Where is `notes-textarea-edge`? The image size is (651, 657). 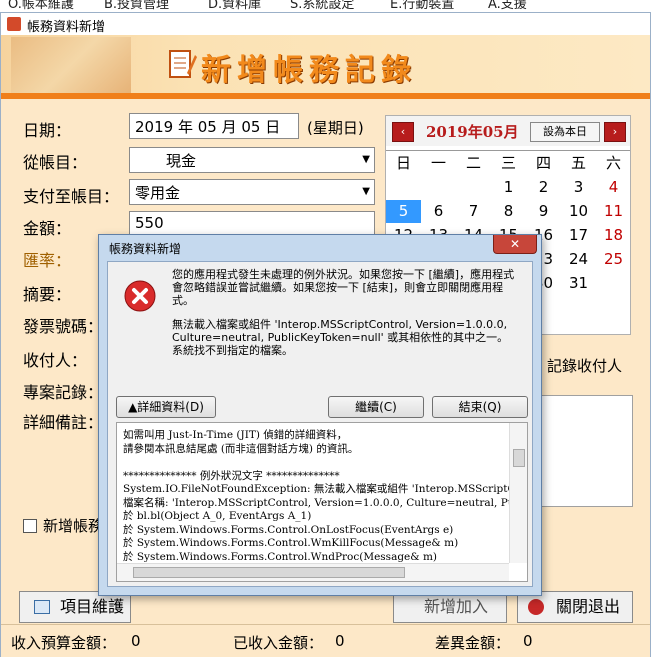
notes-textarea-edge is located at coordinates (587, 451).